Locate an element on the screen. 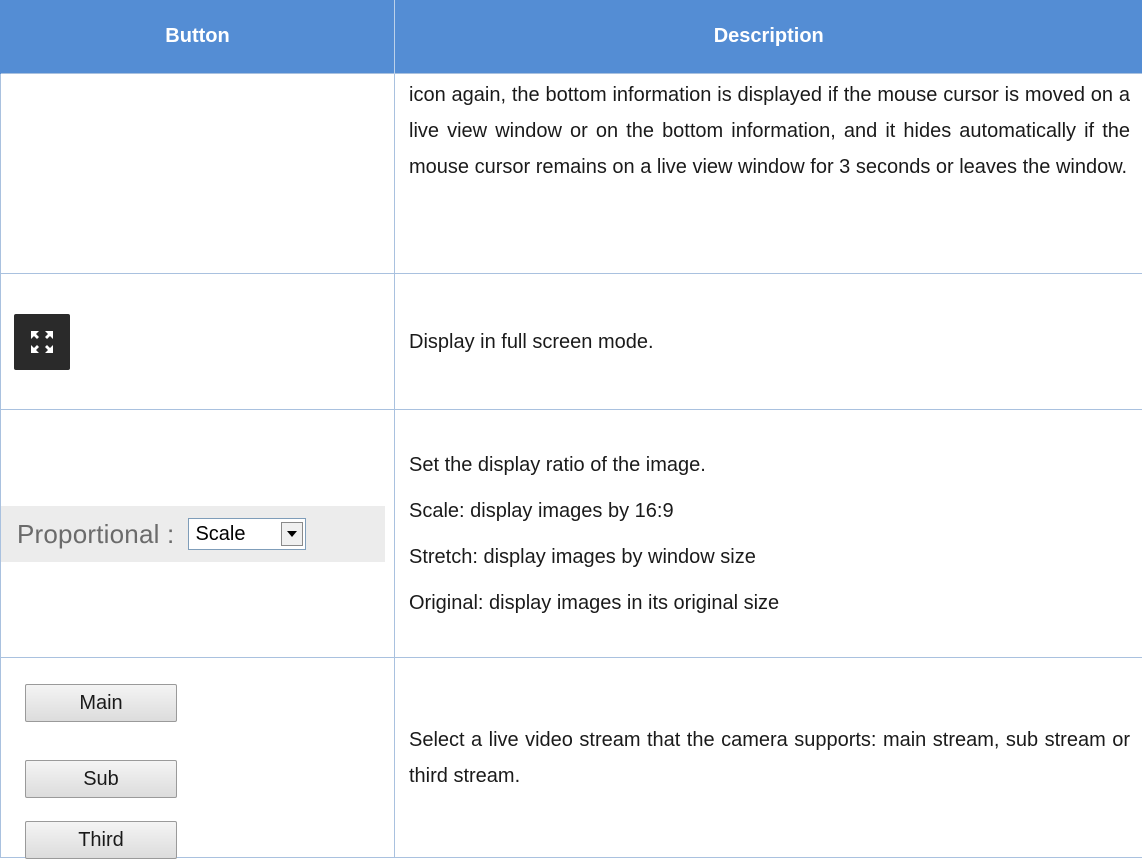 This screenshot has width=1142, height=859. description-text: Display in full screen mode. is located at coordinates (769, 342).